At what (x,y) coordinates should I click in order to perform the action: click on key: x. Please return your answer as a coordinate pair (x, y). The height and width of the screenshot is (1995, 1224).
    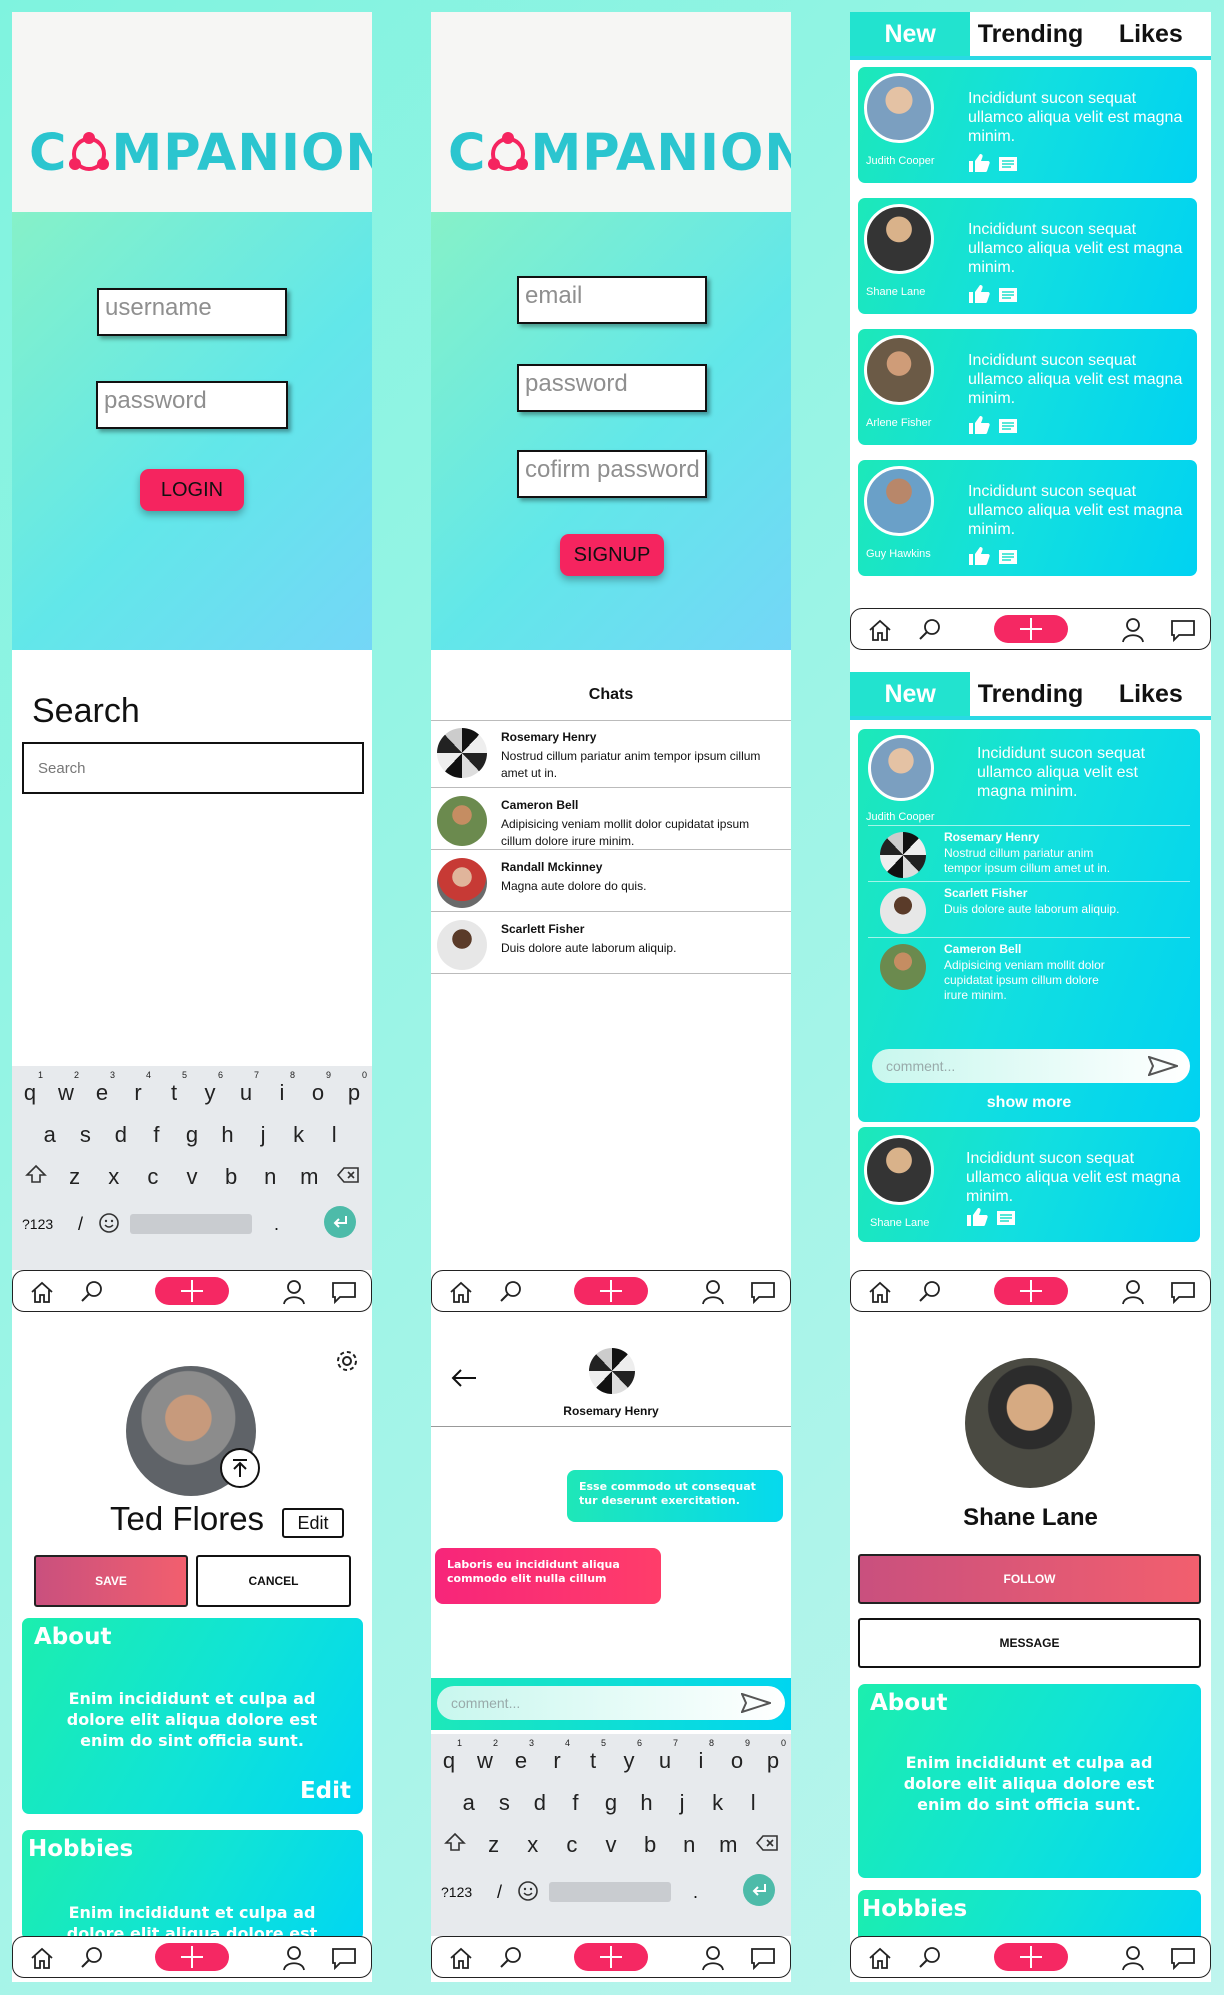
    Looking at the image, I should click on (533, 1845).